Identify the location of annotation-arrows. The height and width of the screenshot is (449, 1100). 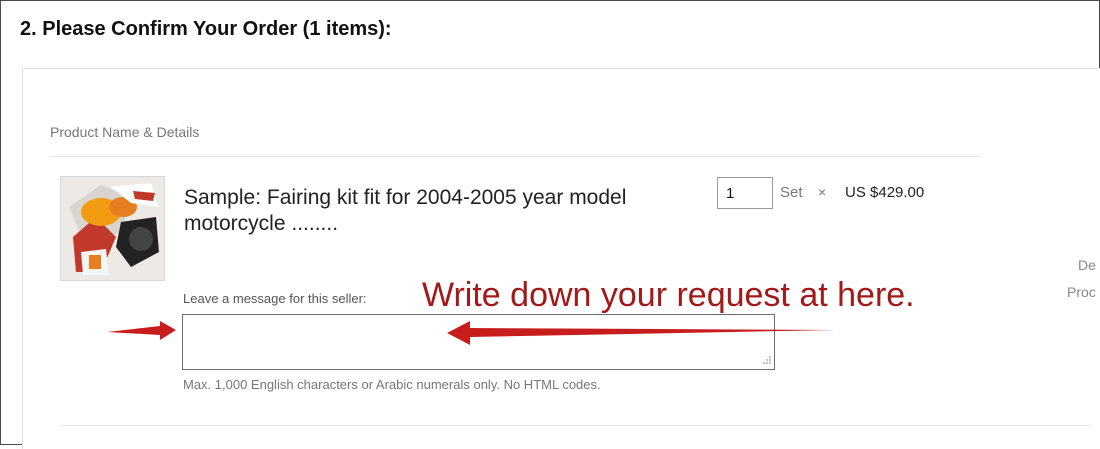
(471, 333).